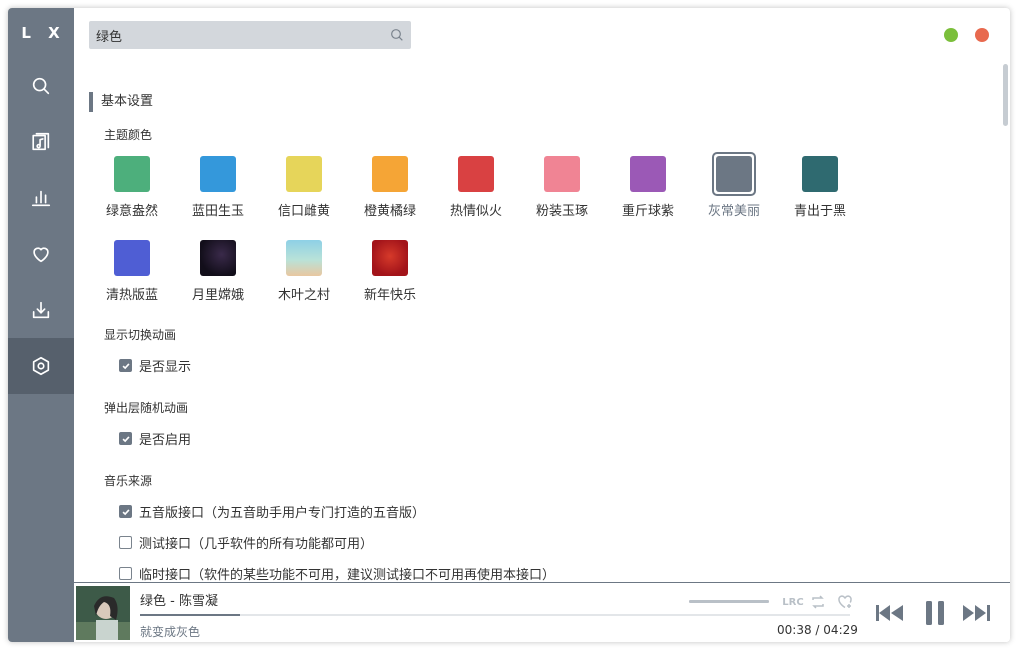 Image resolution: width=1018 pixels, height=650 pixels. Describe the element at coordinates (733, 211) in the screenshot. I see `theme-name: 灰常美丽` at that location.